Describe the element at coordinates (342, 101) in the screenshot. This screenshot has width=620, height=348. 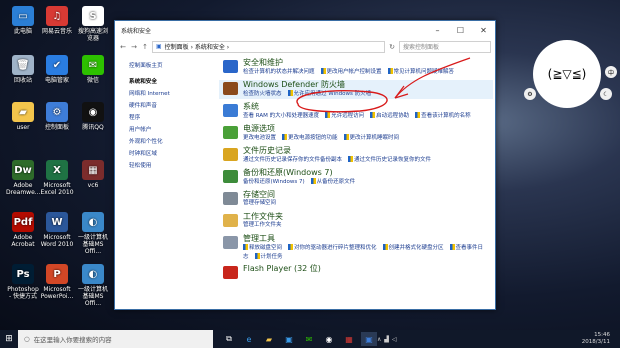
I see `red-circle-annotation` at that location.